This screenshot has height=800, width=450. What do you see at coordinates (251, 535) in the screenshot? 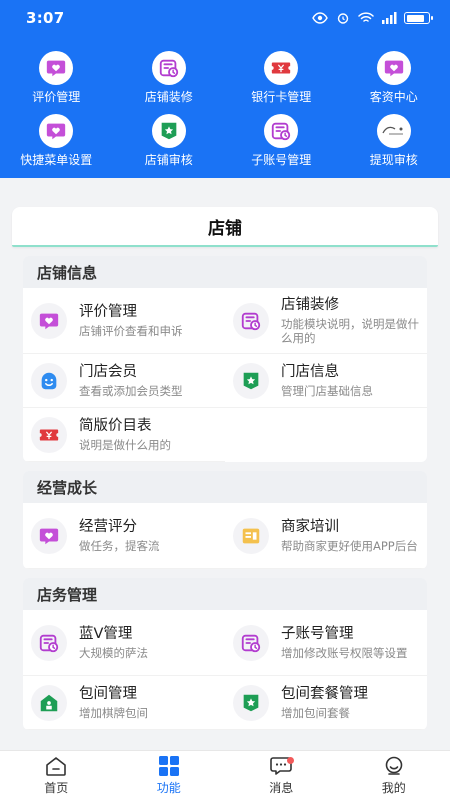
I see `training-doc-icon` at bounding box center [251, 535].